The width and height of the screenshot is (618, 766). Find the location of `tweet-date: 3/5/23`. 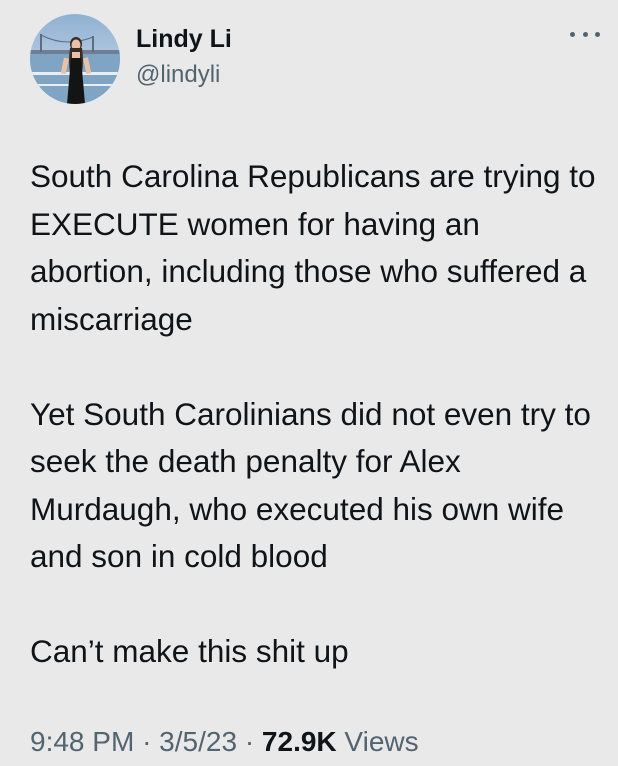

tweet-date: 3/5/23 is located at coordinates (198, 741).